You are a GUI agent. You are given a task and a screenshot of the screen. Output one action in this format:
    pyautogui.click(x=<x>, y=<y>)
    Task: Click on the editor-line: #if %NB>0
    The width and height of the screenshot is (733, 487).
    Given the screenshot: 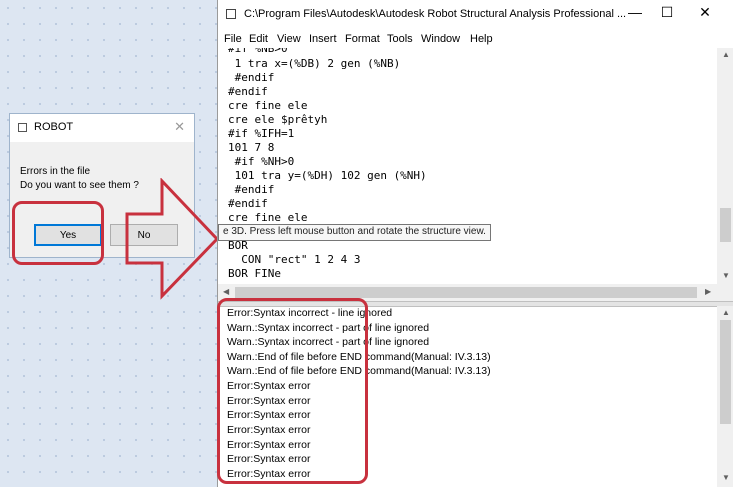 What is the action you would take?
    pyautogui.click(x=258, y=51)
    